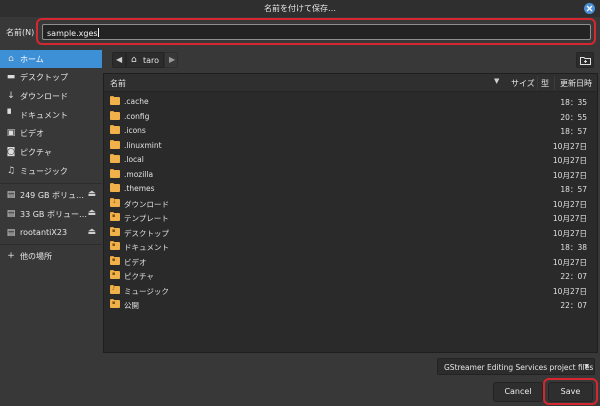 The width and height of the screenshot is (600, 406). Describe the element at coordinates (350, 203) in the screenshot. I see `file-row: ↓ ダウンロード 10月27日` at that location.